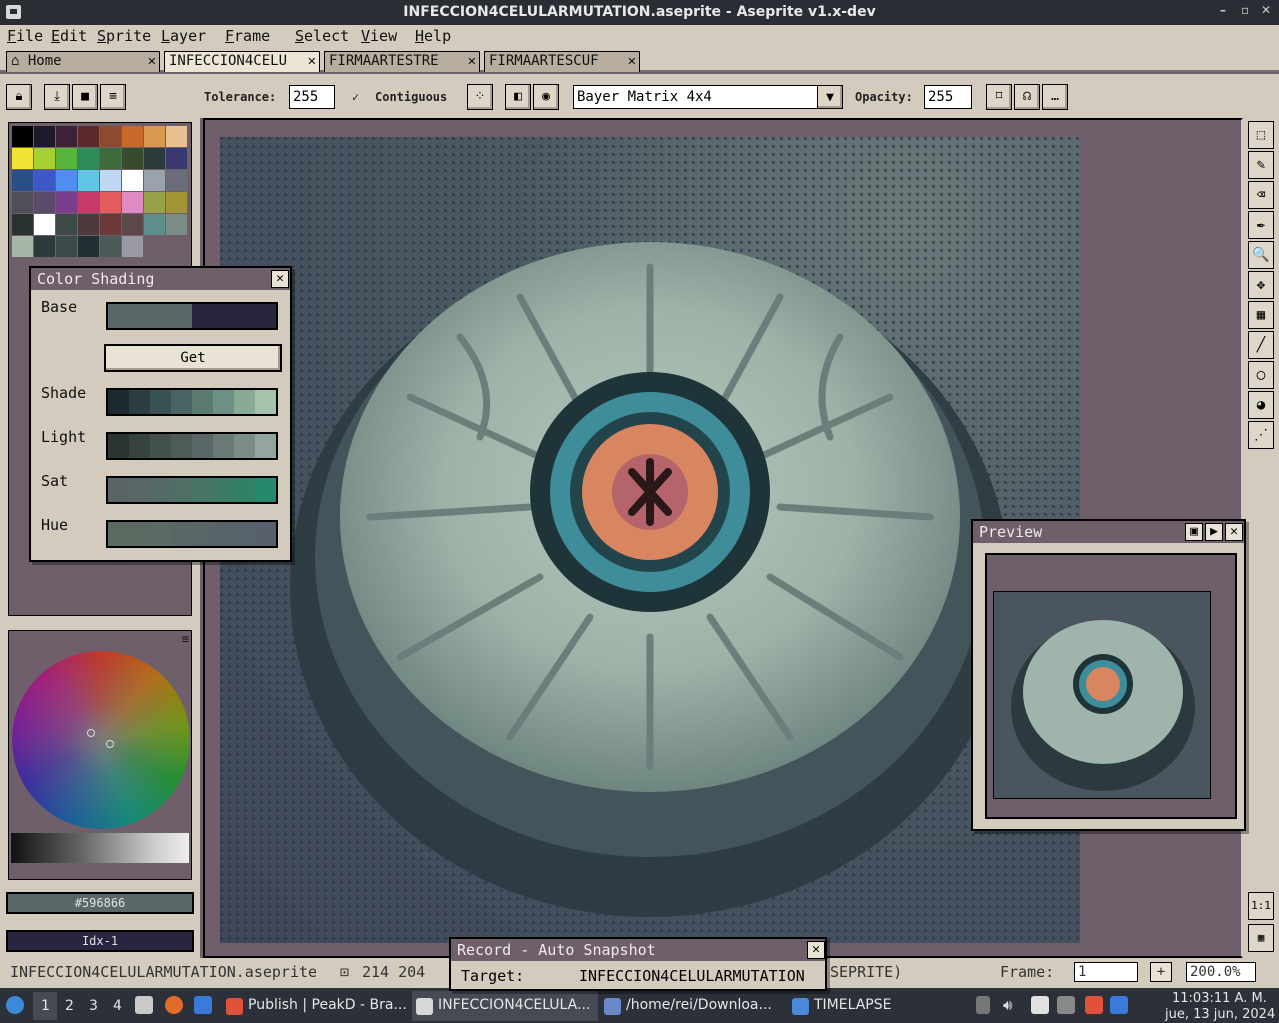 The width and height of the screenshot is (1279, 1023). Describe the element at coordinates (546, 97) in the screenshot. I see `gradient-radial-icon: ◉` at that location.